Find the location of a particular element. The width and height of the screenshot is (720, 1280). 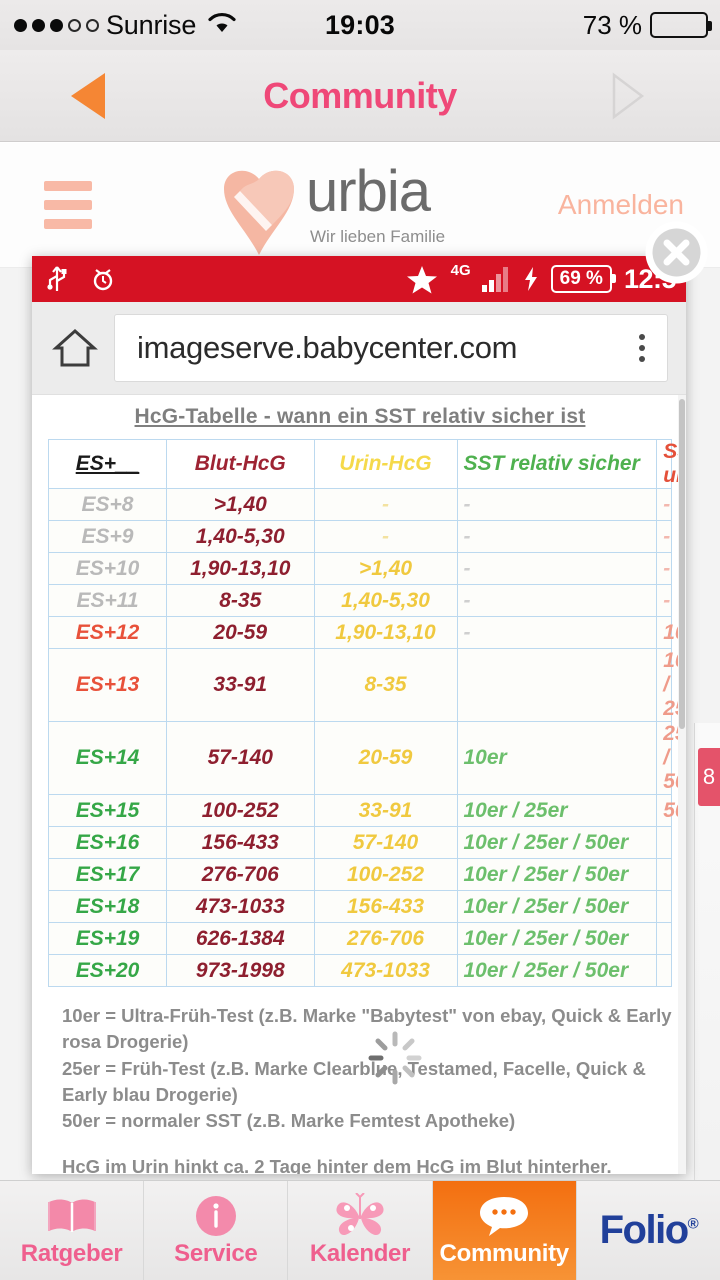

close-circle-icon is located at coordinates (676, 252).